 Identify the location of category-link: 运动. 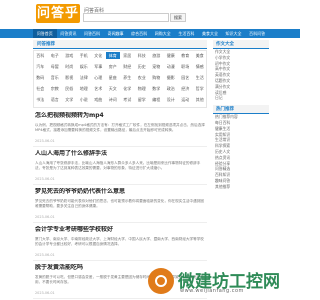
(185, 99).